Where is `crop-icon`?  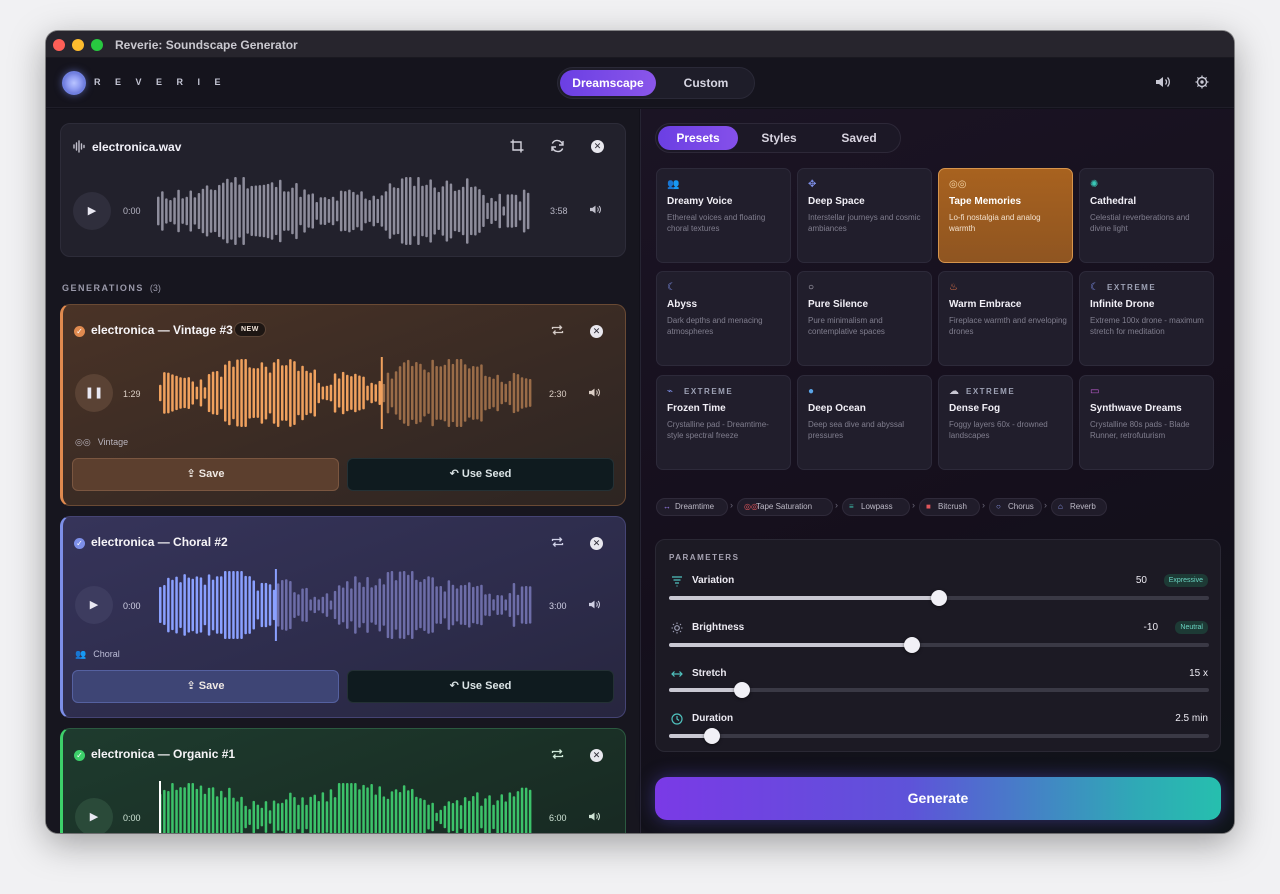
crop-icon is located at coordinates (517, 147).